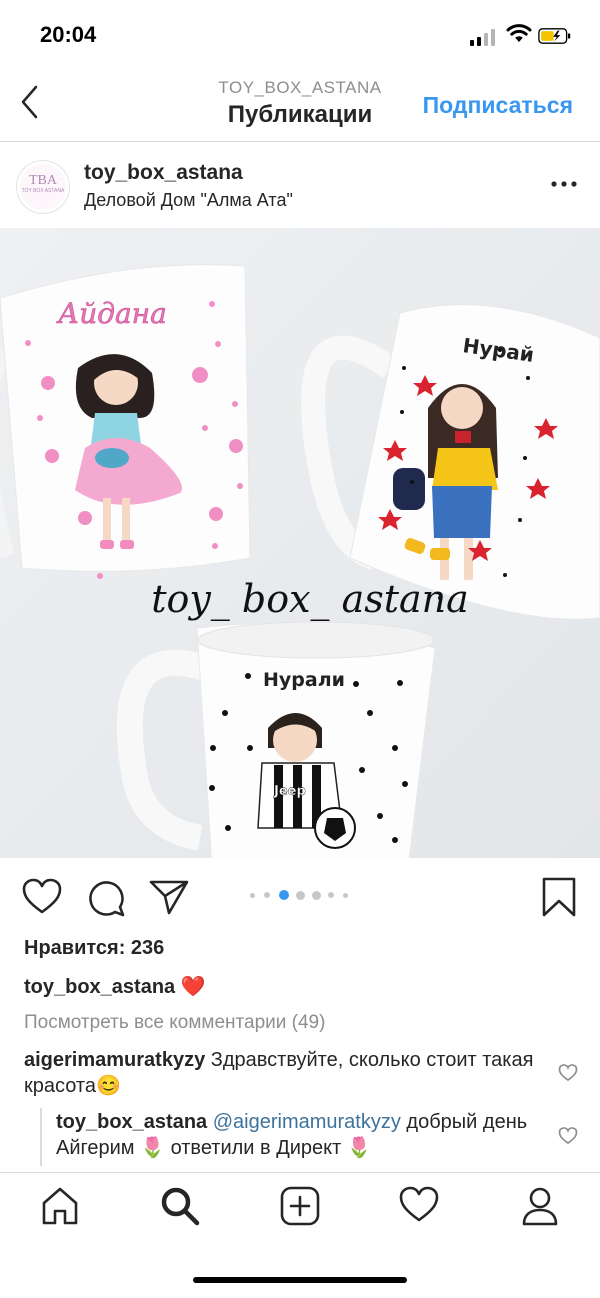 The height and width of the screenshot is (1298, 600). What do you see at coordinates (519, 33) in the screenshot?
I see `wifi-icon` at bounding box center [519, 33].